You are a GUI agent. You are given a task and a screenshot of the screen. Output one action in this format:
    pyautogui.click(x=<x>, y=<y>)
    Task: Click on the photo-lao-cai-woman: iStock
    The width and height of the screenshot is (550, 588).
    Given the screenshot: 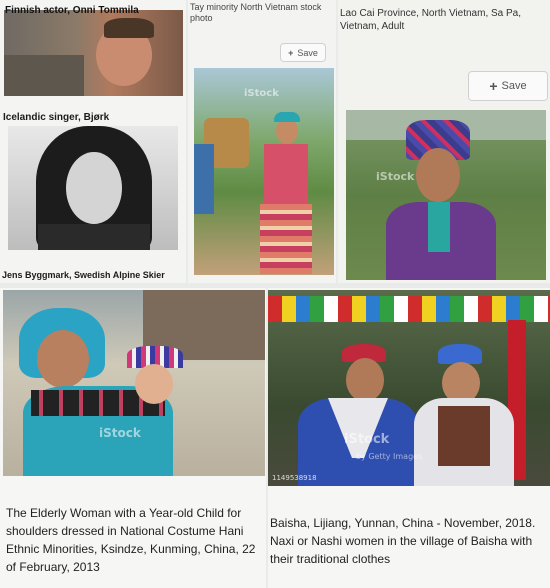 What is the action you would take?
    pyautogui.click(x=446, y=195)
    